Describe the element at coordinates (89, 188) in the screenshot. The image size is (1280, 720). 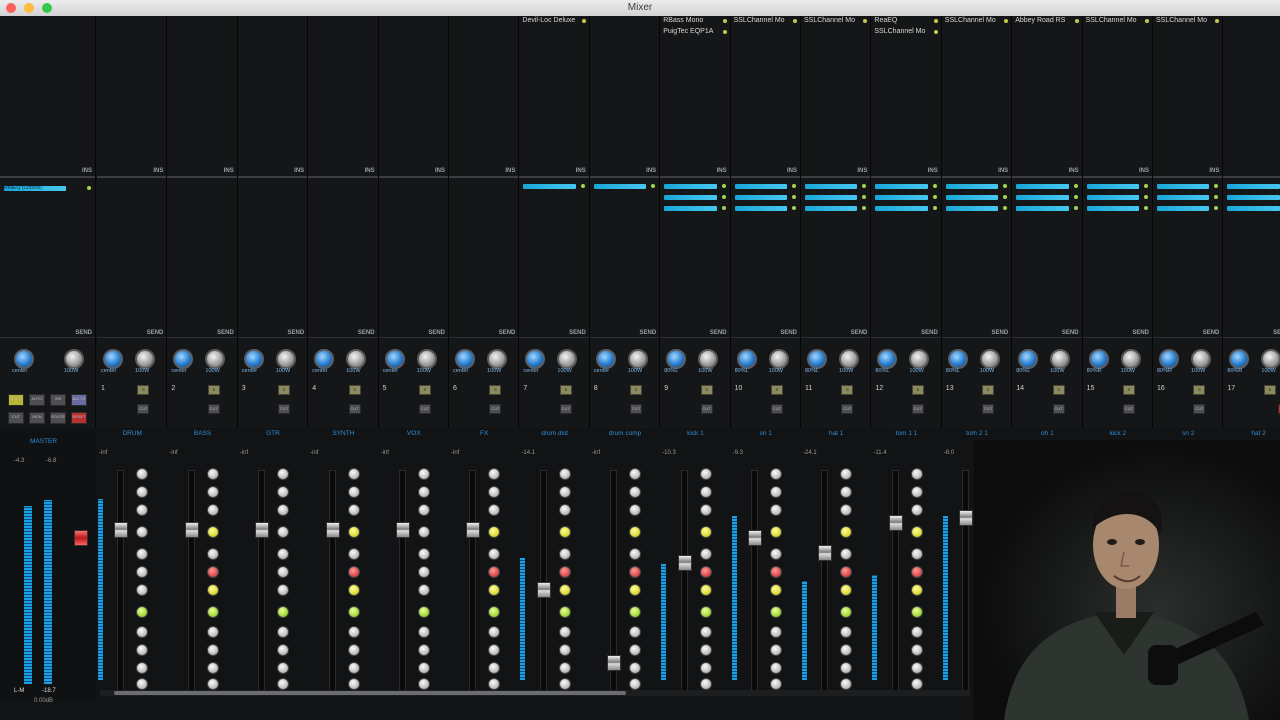
I see `fx-enabled-dot` at that location.